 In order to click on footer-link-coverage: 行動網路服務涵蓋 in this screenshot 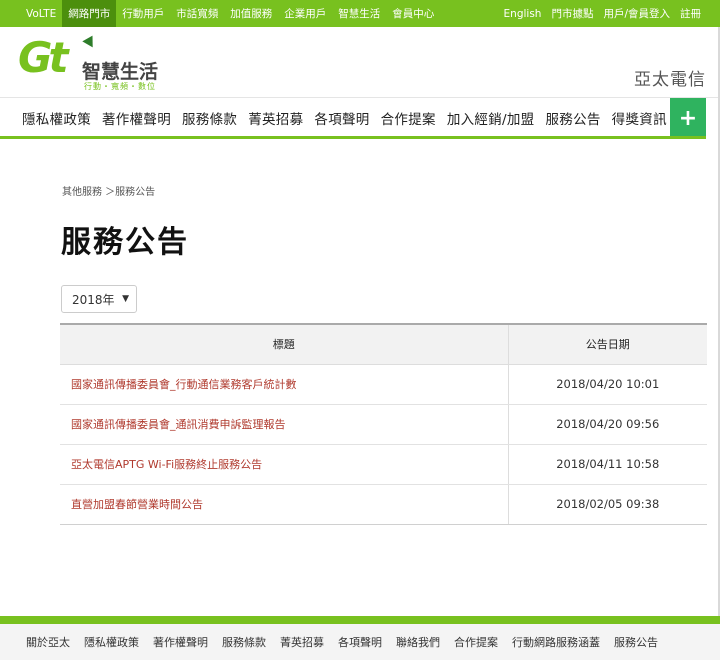, I will do `click(556, 642)`.